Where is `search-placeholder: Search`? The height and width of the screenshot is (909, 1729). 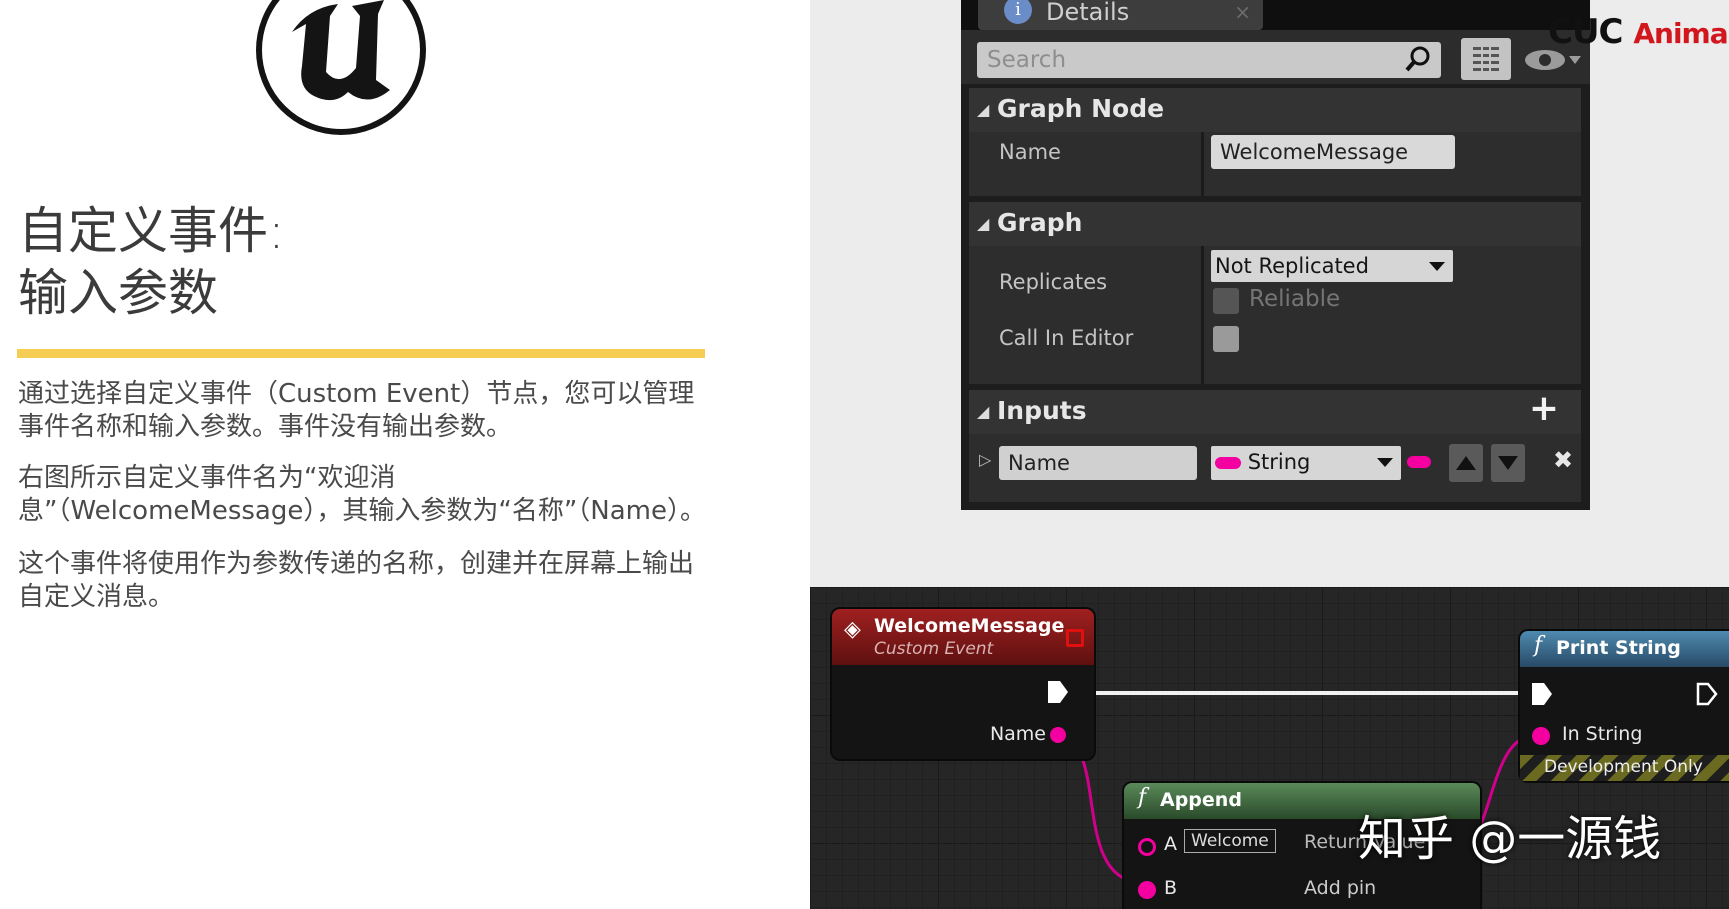 search-placeholder: Search is located at coordinates (1027, 60).